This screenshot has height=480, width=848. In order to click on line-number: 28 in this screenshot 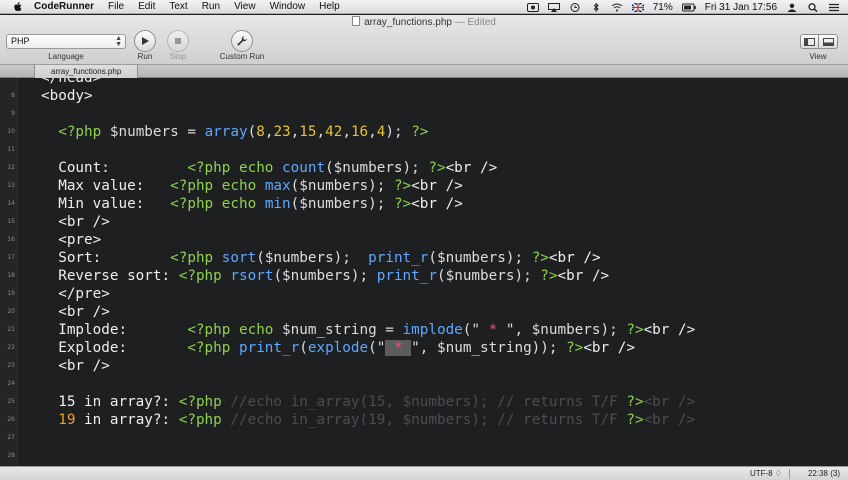, I will do `click(11, 455)`.